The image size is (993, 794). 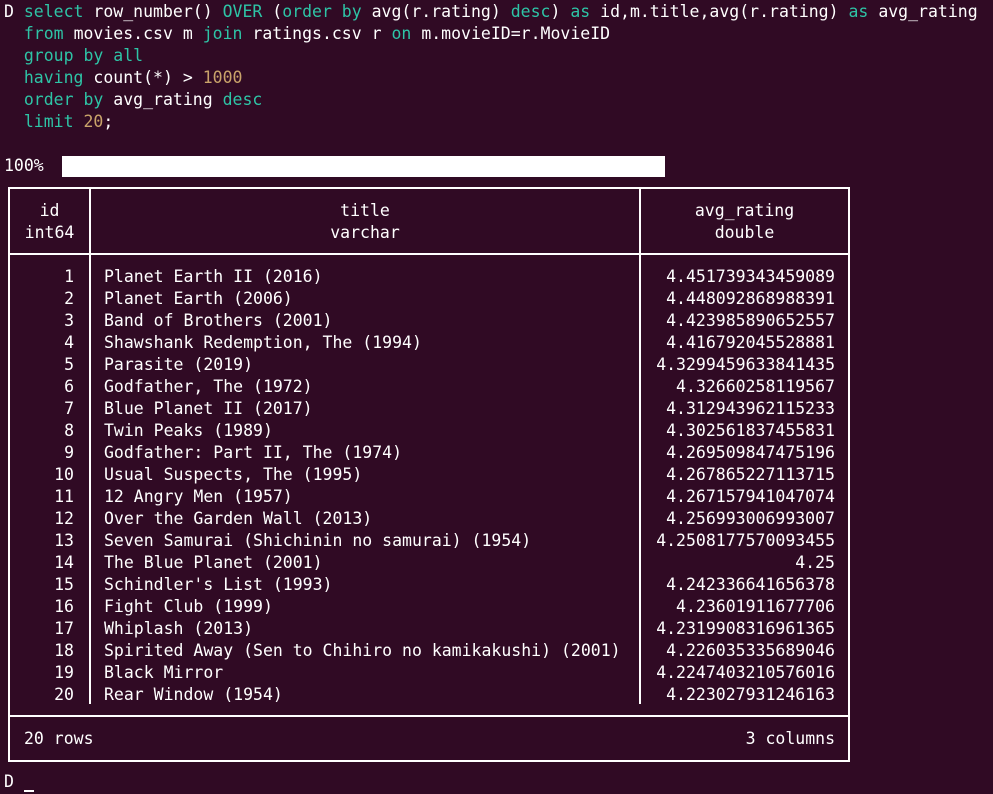 What do you see at coordinates (218, 320) in the screenshot?
I see `cell-title: Band of Brothers (2001)` at bounding box center [218, 320].